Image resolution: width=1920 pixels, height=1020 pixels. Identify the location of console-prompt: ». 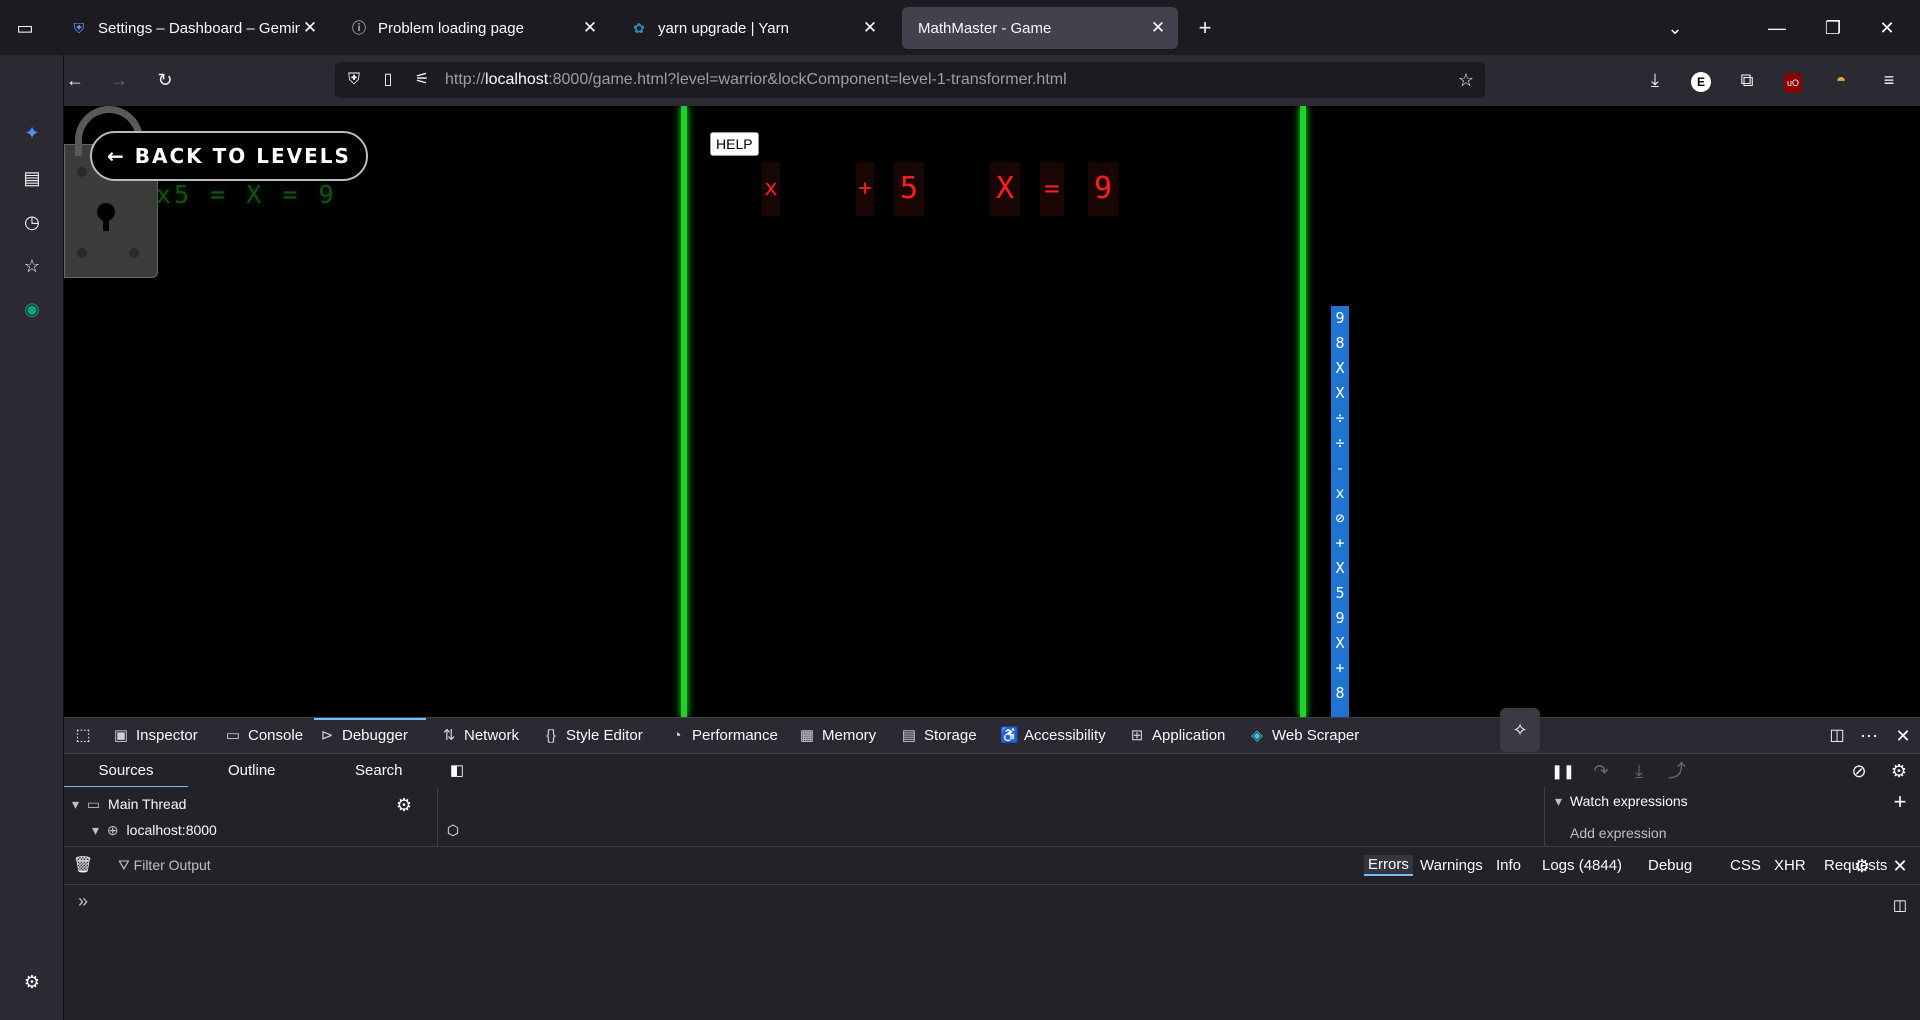
(83, 901).